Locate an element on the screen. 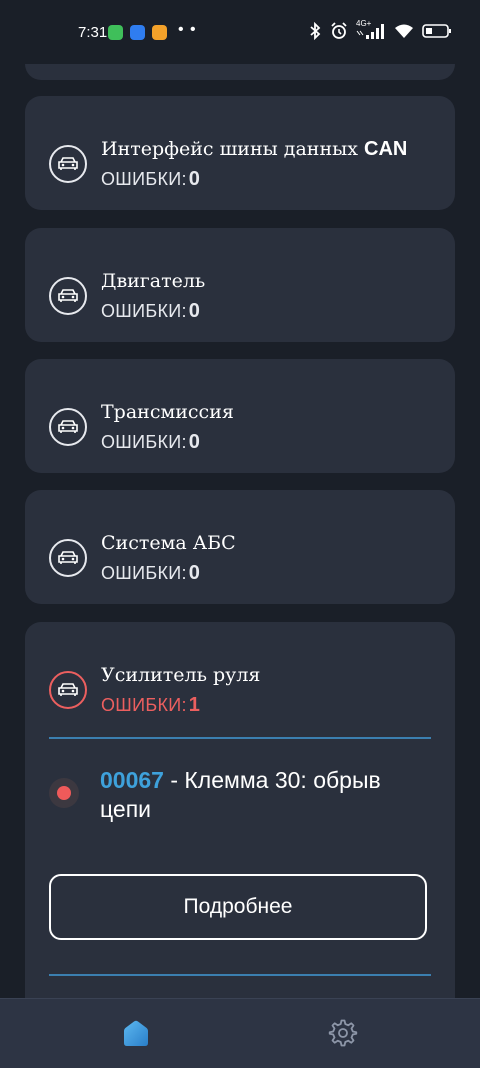 The width and height of the screenshot is (480, 1068). card-title: Усилитель руля is located at coordinates (181, 675).